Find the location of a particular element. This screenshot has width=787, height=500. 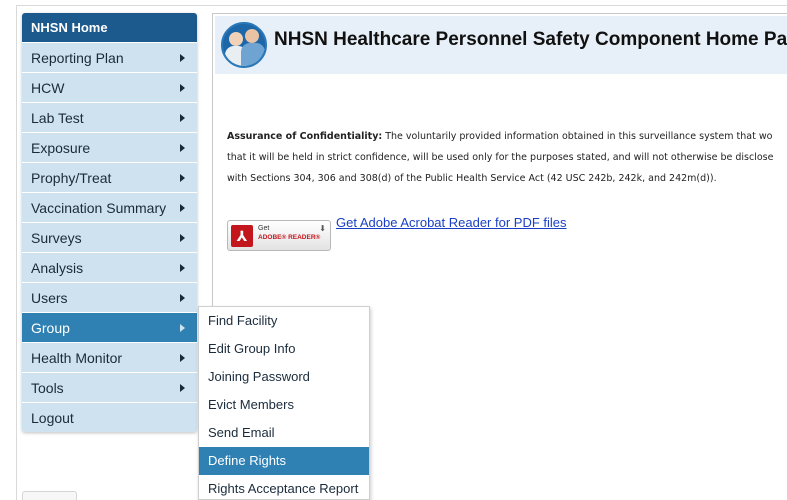

sidebar-item-label: Analysis is located at coordinates (57, 268).